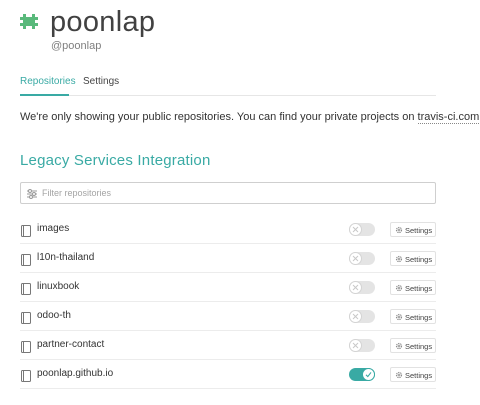 Image resolution: width=480 pixels, height=405 pixels. What do you see at coordinates (115, 160) in the screenshot?
I see `section-title: Legacy Services Integration` at bounding box center [115, 160].